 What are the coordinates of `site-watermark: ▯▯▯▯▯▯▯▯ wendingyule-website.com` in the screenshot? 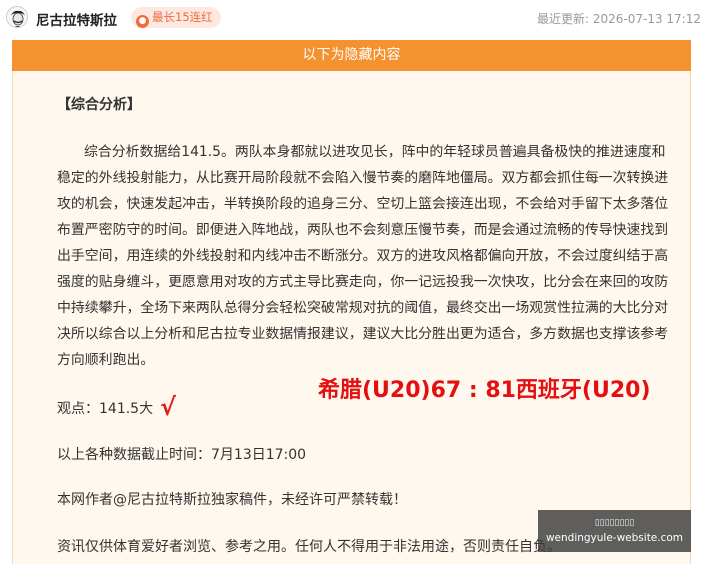 It's located at (614, 531).